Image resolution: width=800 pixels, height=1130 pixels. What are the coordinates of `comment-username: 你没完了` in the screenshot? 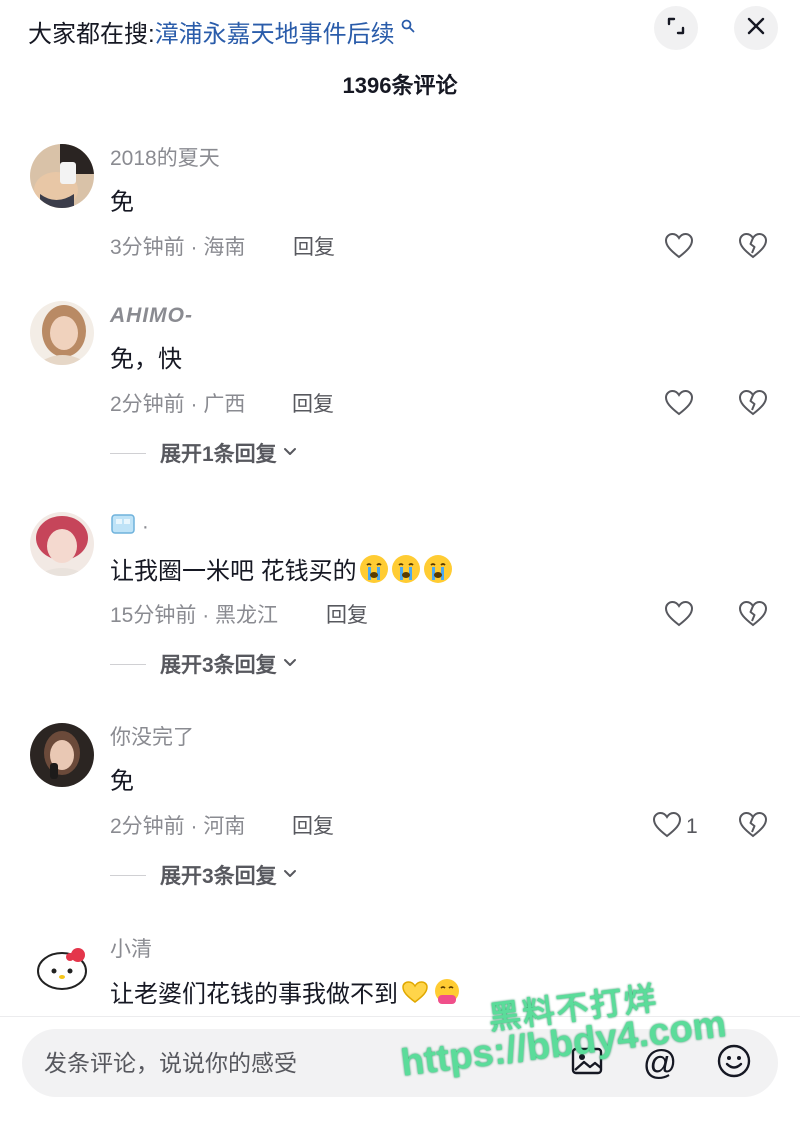 It's located at (152, 738).